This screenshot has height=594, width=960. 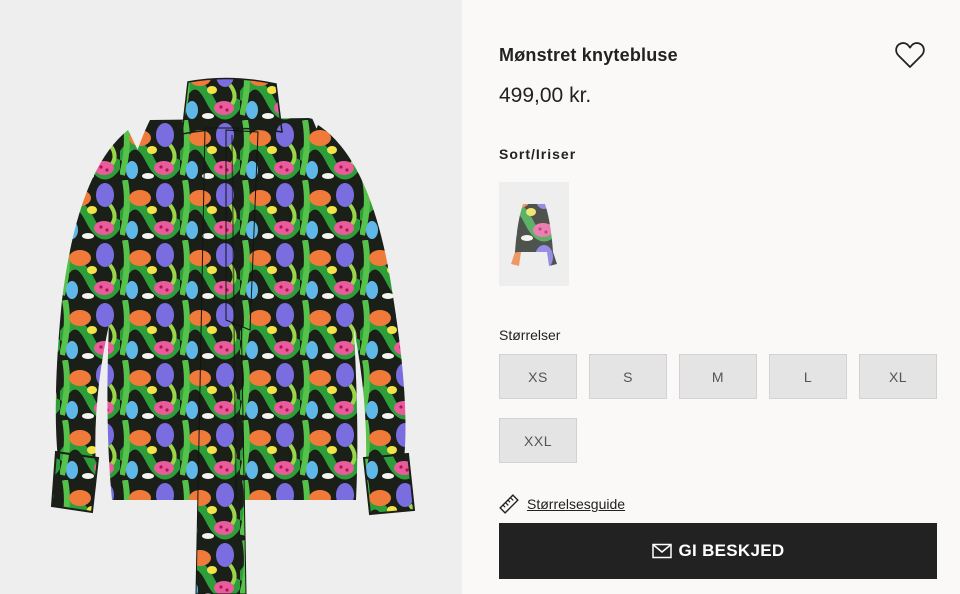 I want to click on product-price: 499,00 kr., so click(x=545, y=95).